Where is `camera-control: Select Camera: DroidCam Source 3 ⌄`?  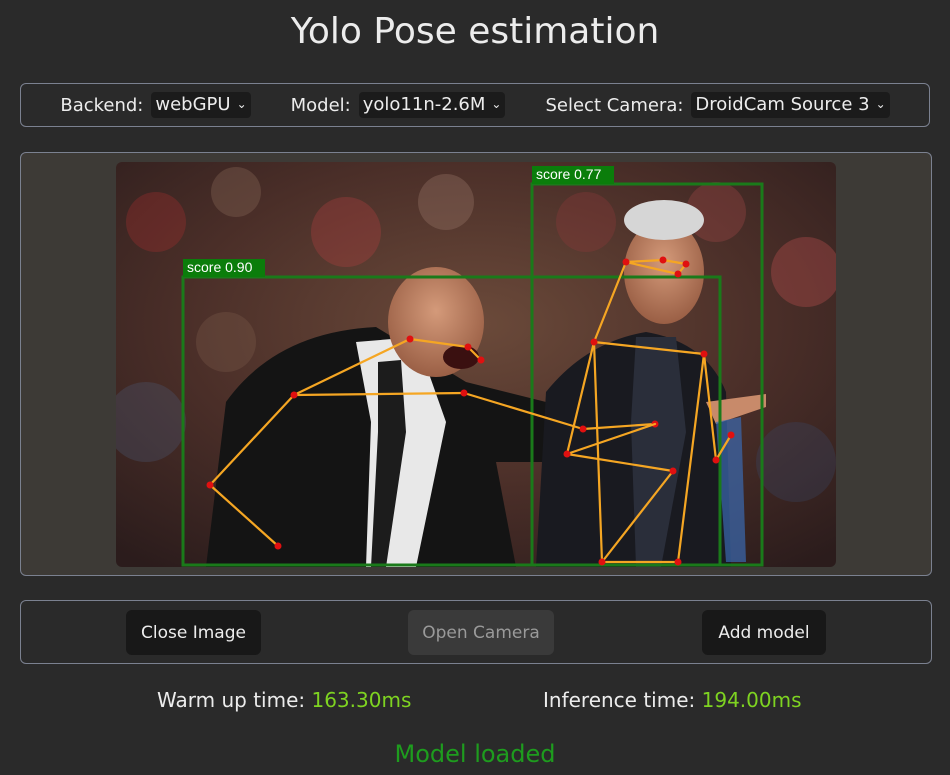
camera-control: Select Camera: DroidCam Source 3 ⌄ is located at coordinates (717, 105).